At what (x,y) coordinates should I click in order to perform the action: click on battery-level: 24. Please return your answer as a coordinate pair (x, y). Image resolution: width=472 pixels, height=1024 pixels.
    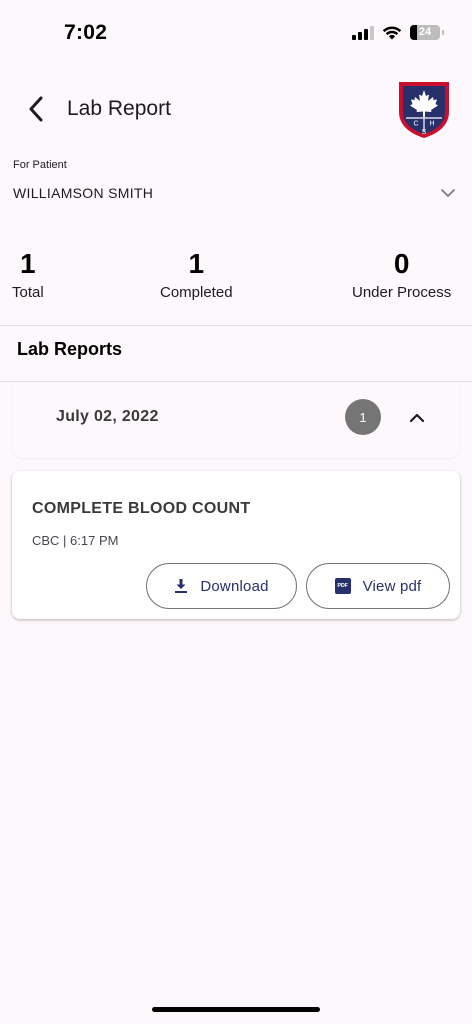
    Looking at the image, I should click on (425, 32).